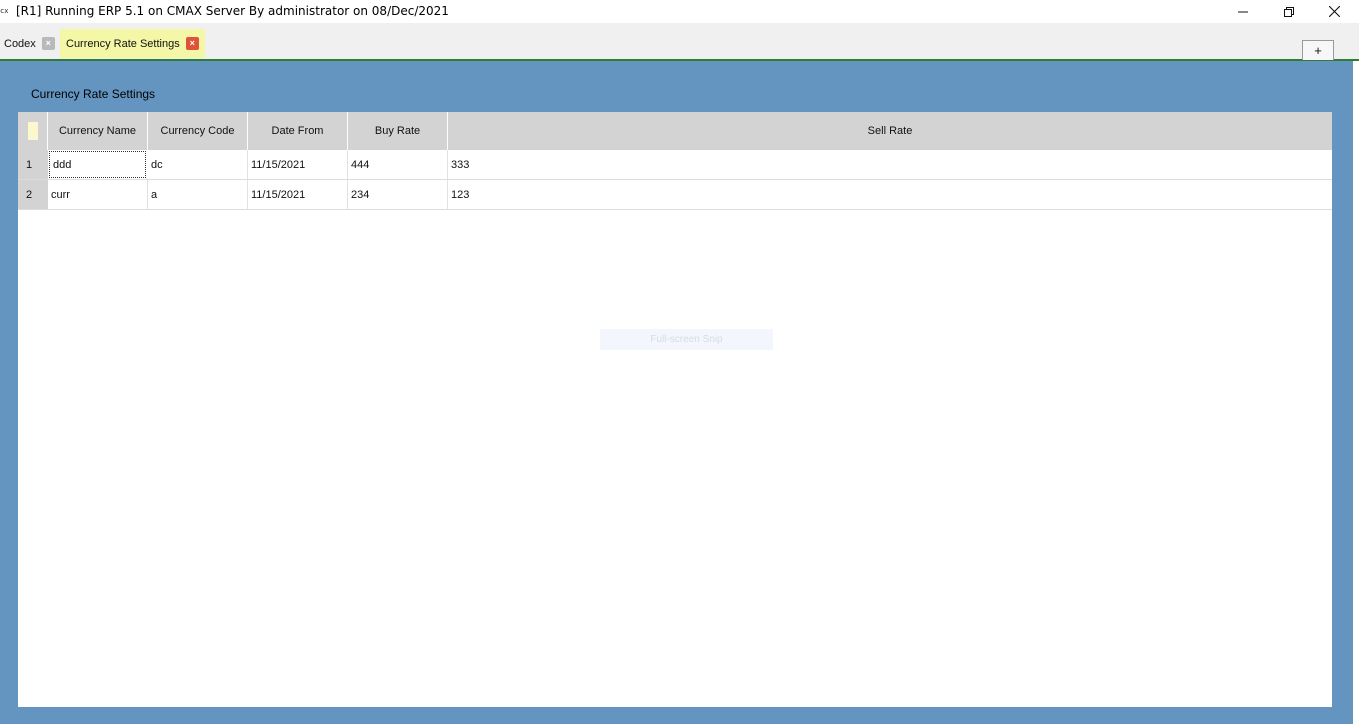  I want to click on table-row: 1 ddd dc 11/15/2021 444 333, so click(675, 165).